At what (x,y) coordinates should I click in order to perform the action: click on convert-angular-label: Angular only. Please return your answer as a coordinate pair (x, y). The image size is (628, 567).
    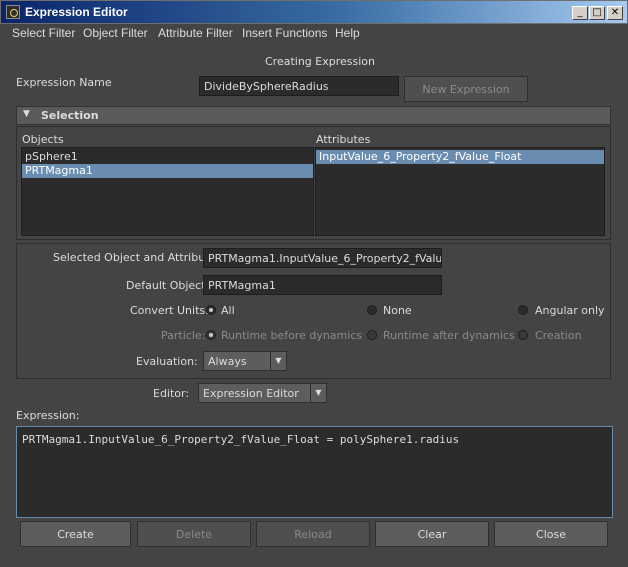
    Looking at the image, I should click on (570, 310).